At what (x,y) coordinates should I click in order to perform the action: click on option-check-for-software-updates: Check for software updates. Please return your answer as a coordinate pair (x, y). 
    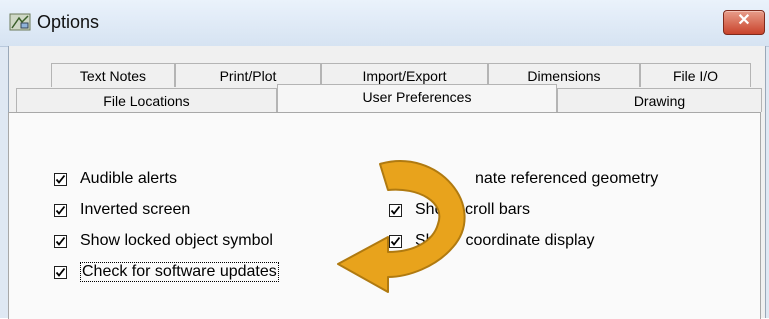
    Looking at the image, I should click on (166, 272).